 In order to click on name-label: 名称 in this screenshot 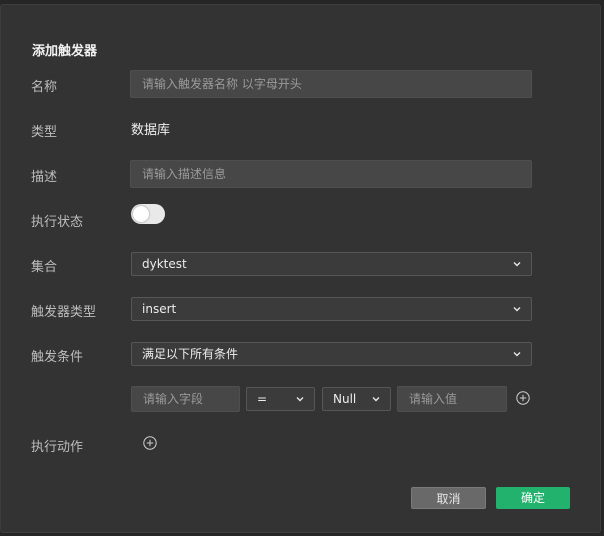, I will do `click(44, 87)`.